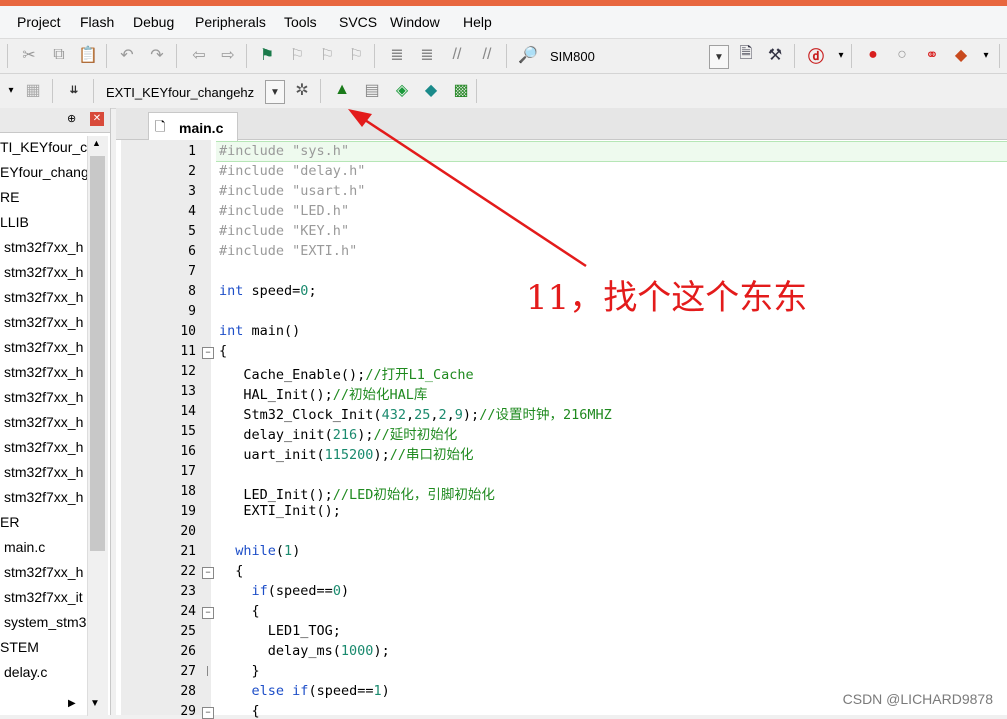 The width and height of the screenshot is (1007, 719). I want to click on incremental-find-icon: ⚒, so click(775, 55).